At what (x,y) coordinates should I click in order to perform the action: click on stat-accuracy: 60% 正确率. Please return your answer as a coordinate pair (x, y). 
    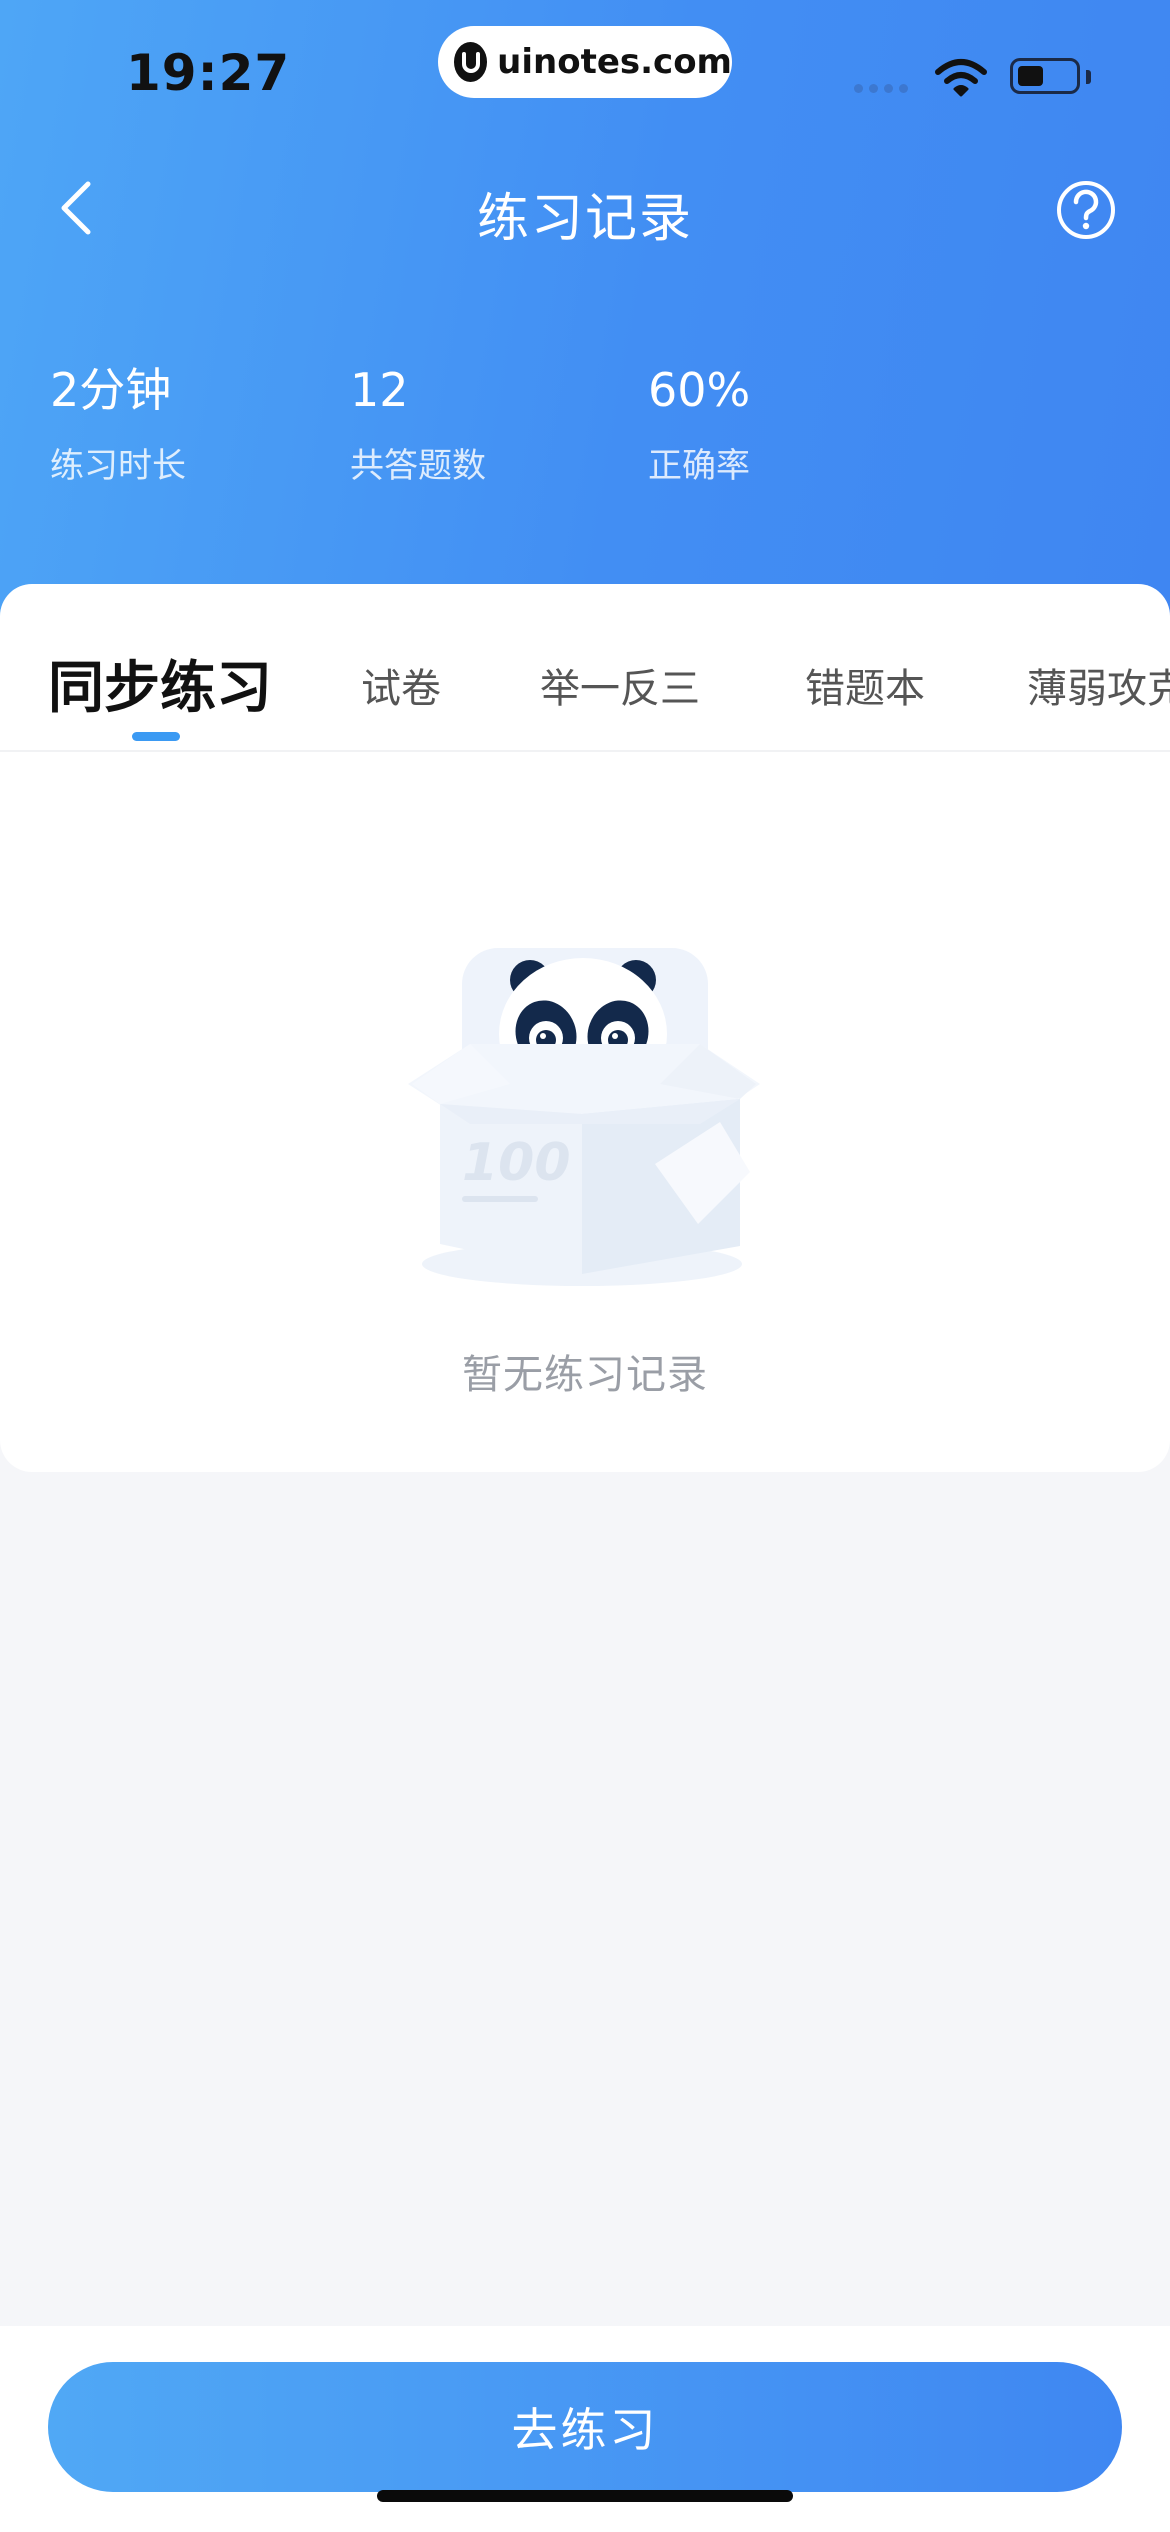
    Looking at the image, I should click on (699, 423).